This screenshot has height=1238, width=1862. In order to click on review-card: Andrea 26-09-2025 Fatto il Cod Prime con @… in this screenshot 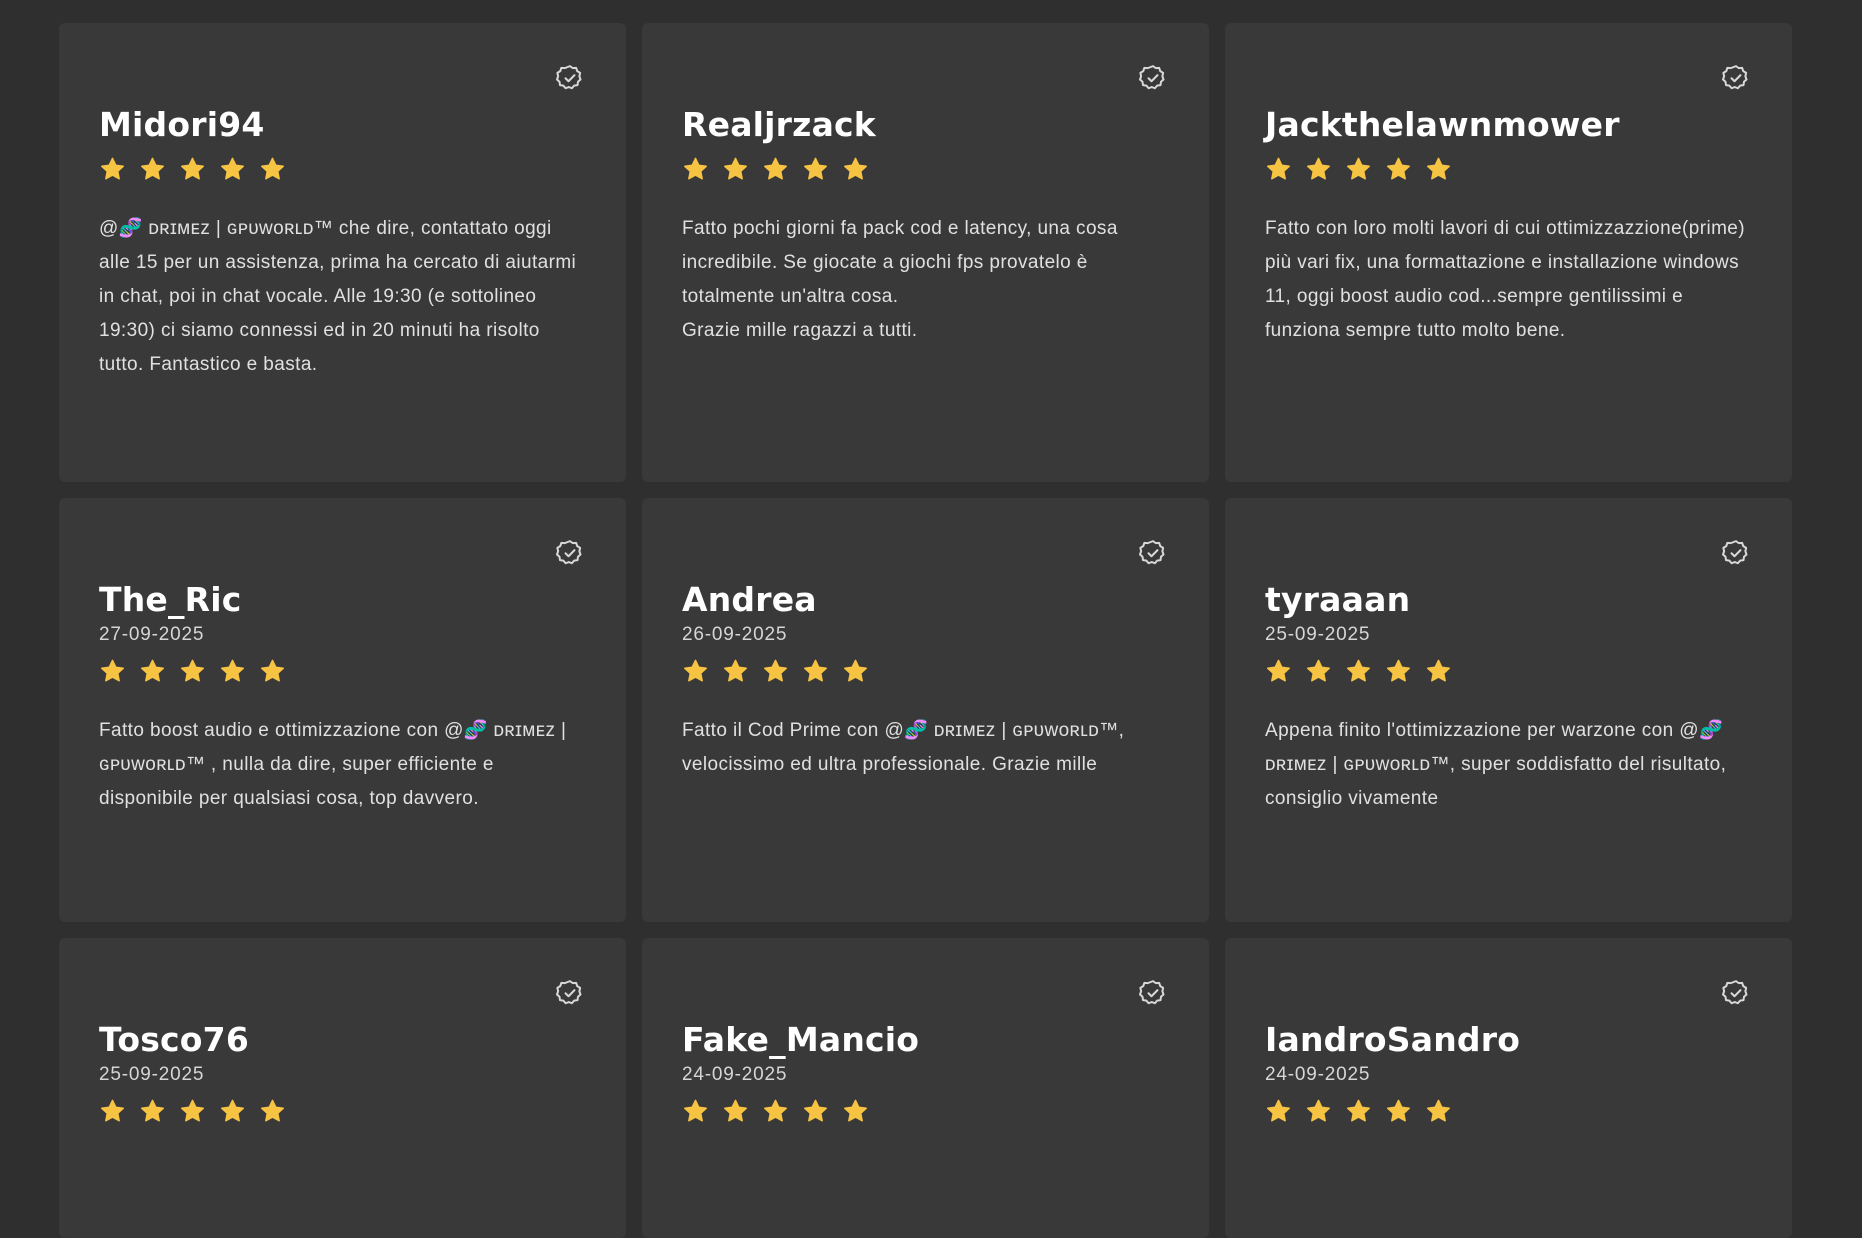, I will do `click(925, 710)`.